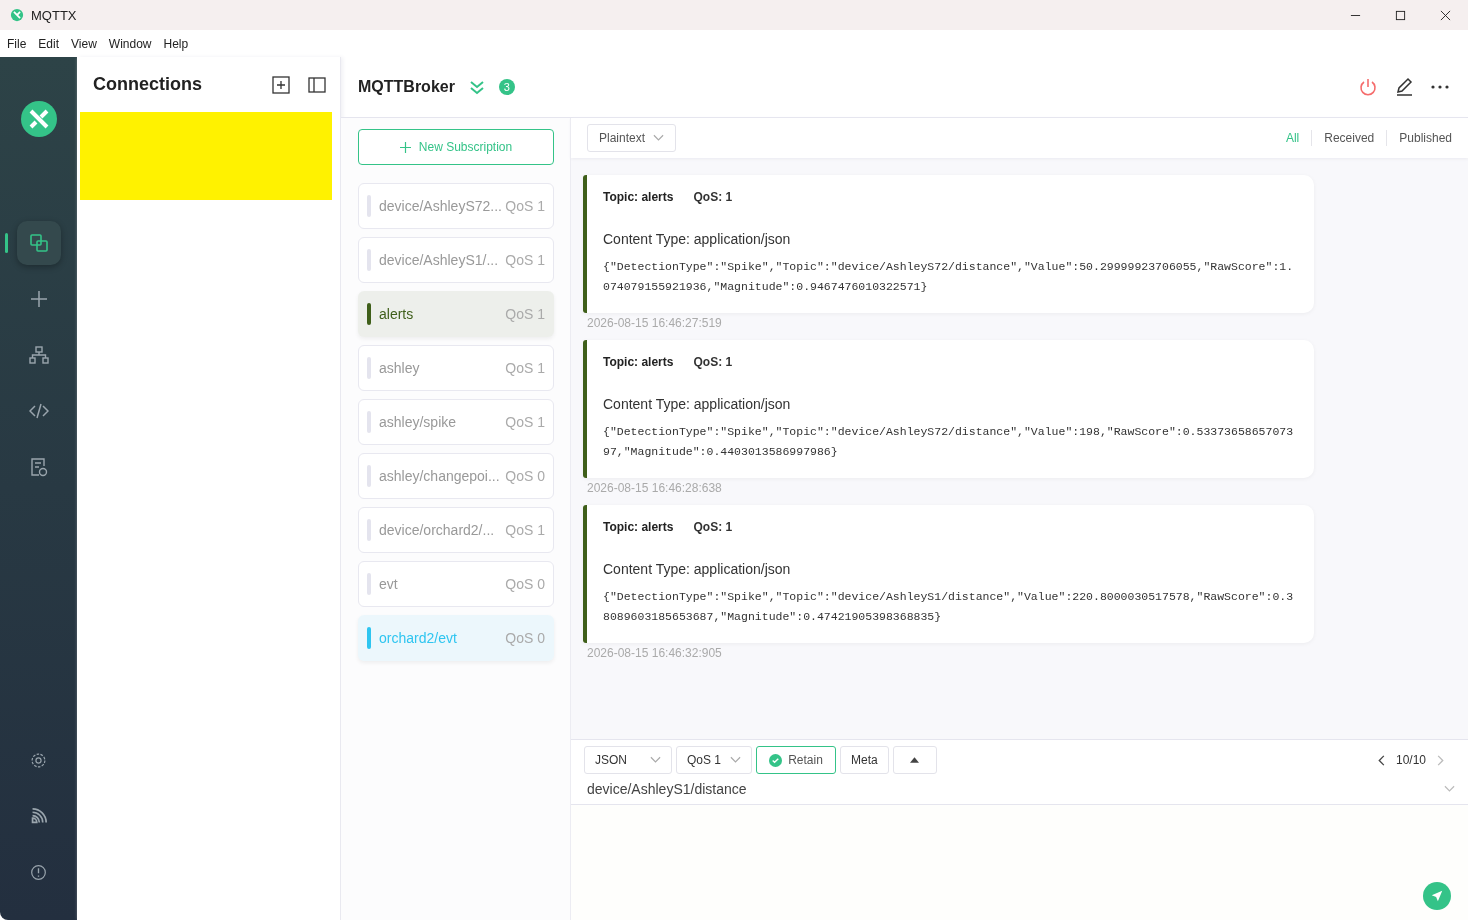 The height and width of the screenshot is (920, 1468). I want to click on power-icon, so click(1368, 87).